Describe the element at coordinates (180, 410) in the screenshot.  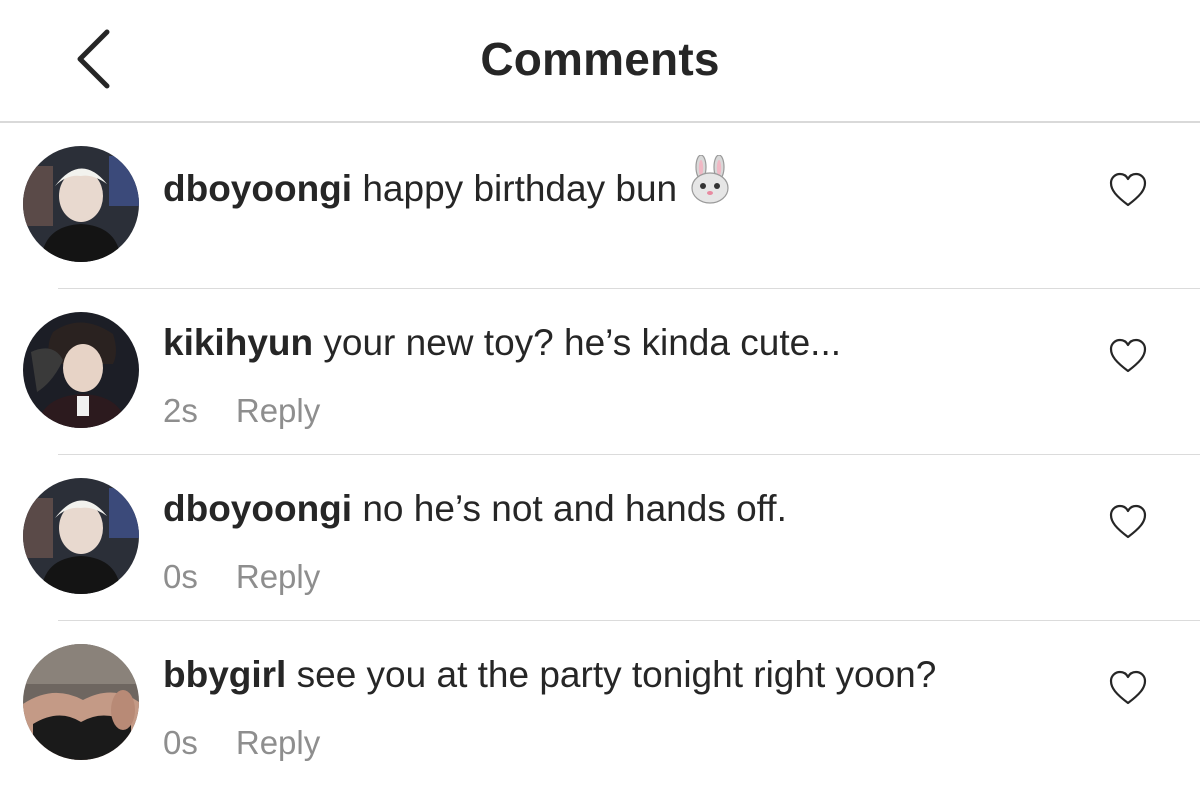
I see `comment-timestamp: 2s` at that location.